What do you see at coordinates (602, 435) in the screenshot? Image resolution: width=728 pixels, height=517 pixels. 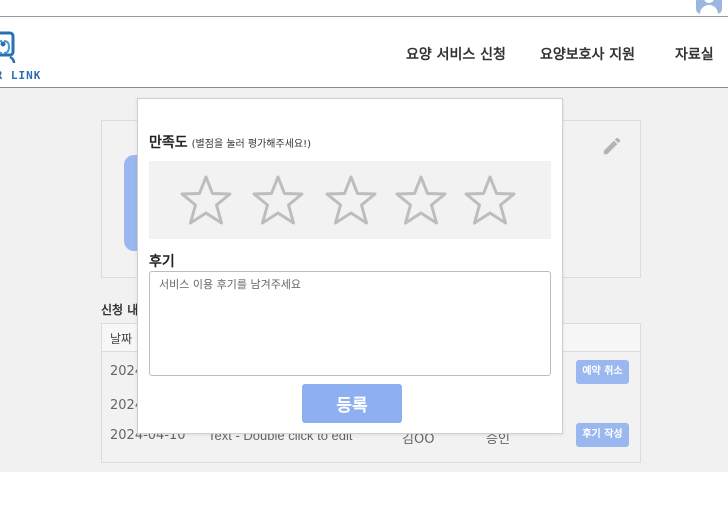 I see `write-review-button: 후기 작성` at bounding box center [602, 435].